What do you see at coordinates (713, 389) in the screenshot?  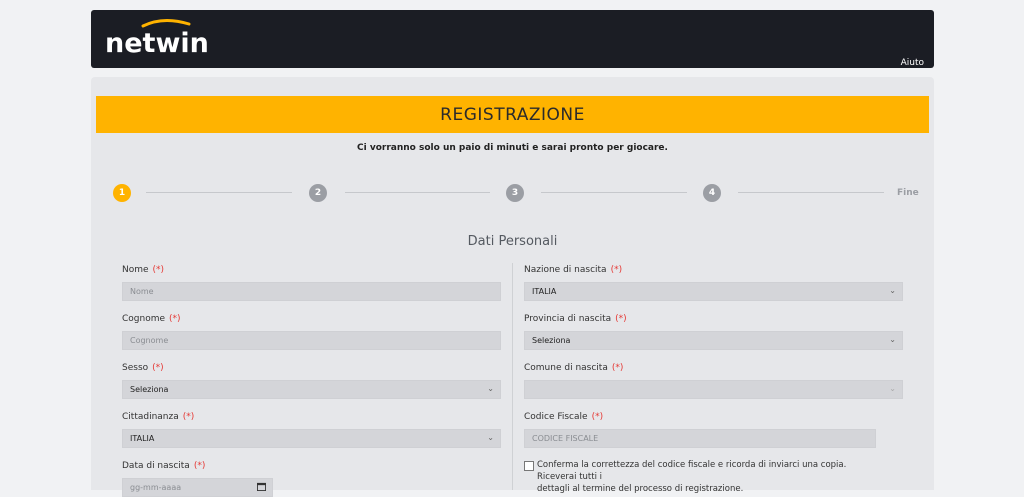 I see `comune-select: ⌄` at bounding box center [713, 389].